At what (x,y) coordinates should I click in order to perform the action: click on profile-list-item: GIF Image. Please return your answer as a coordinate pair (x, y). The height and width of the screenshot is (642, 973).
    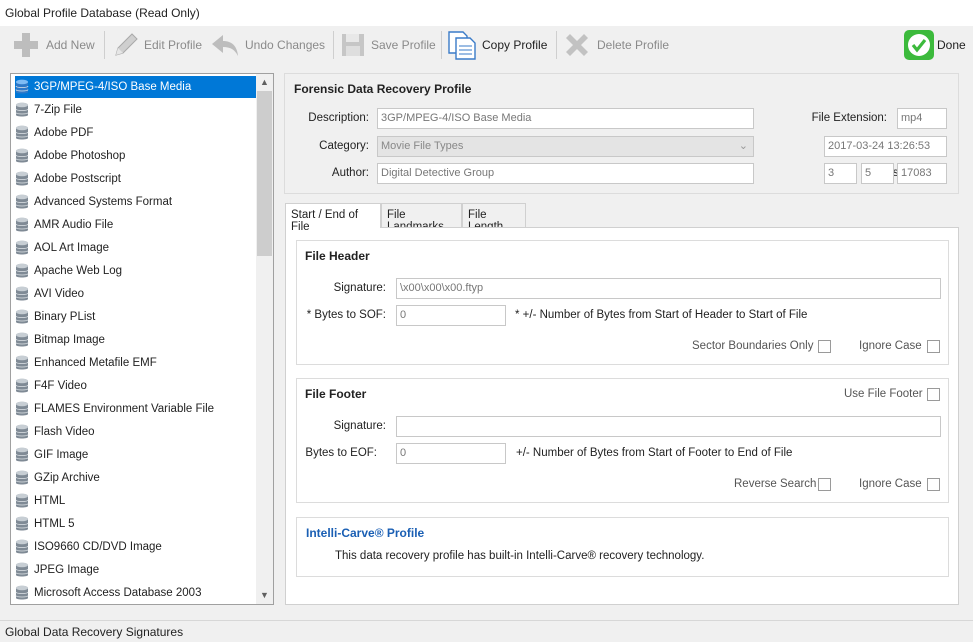
    Looking at the image, I should click on (137, 455).